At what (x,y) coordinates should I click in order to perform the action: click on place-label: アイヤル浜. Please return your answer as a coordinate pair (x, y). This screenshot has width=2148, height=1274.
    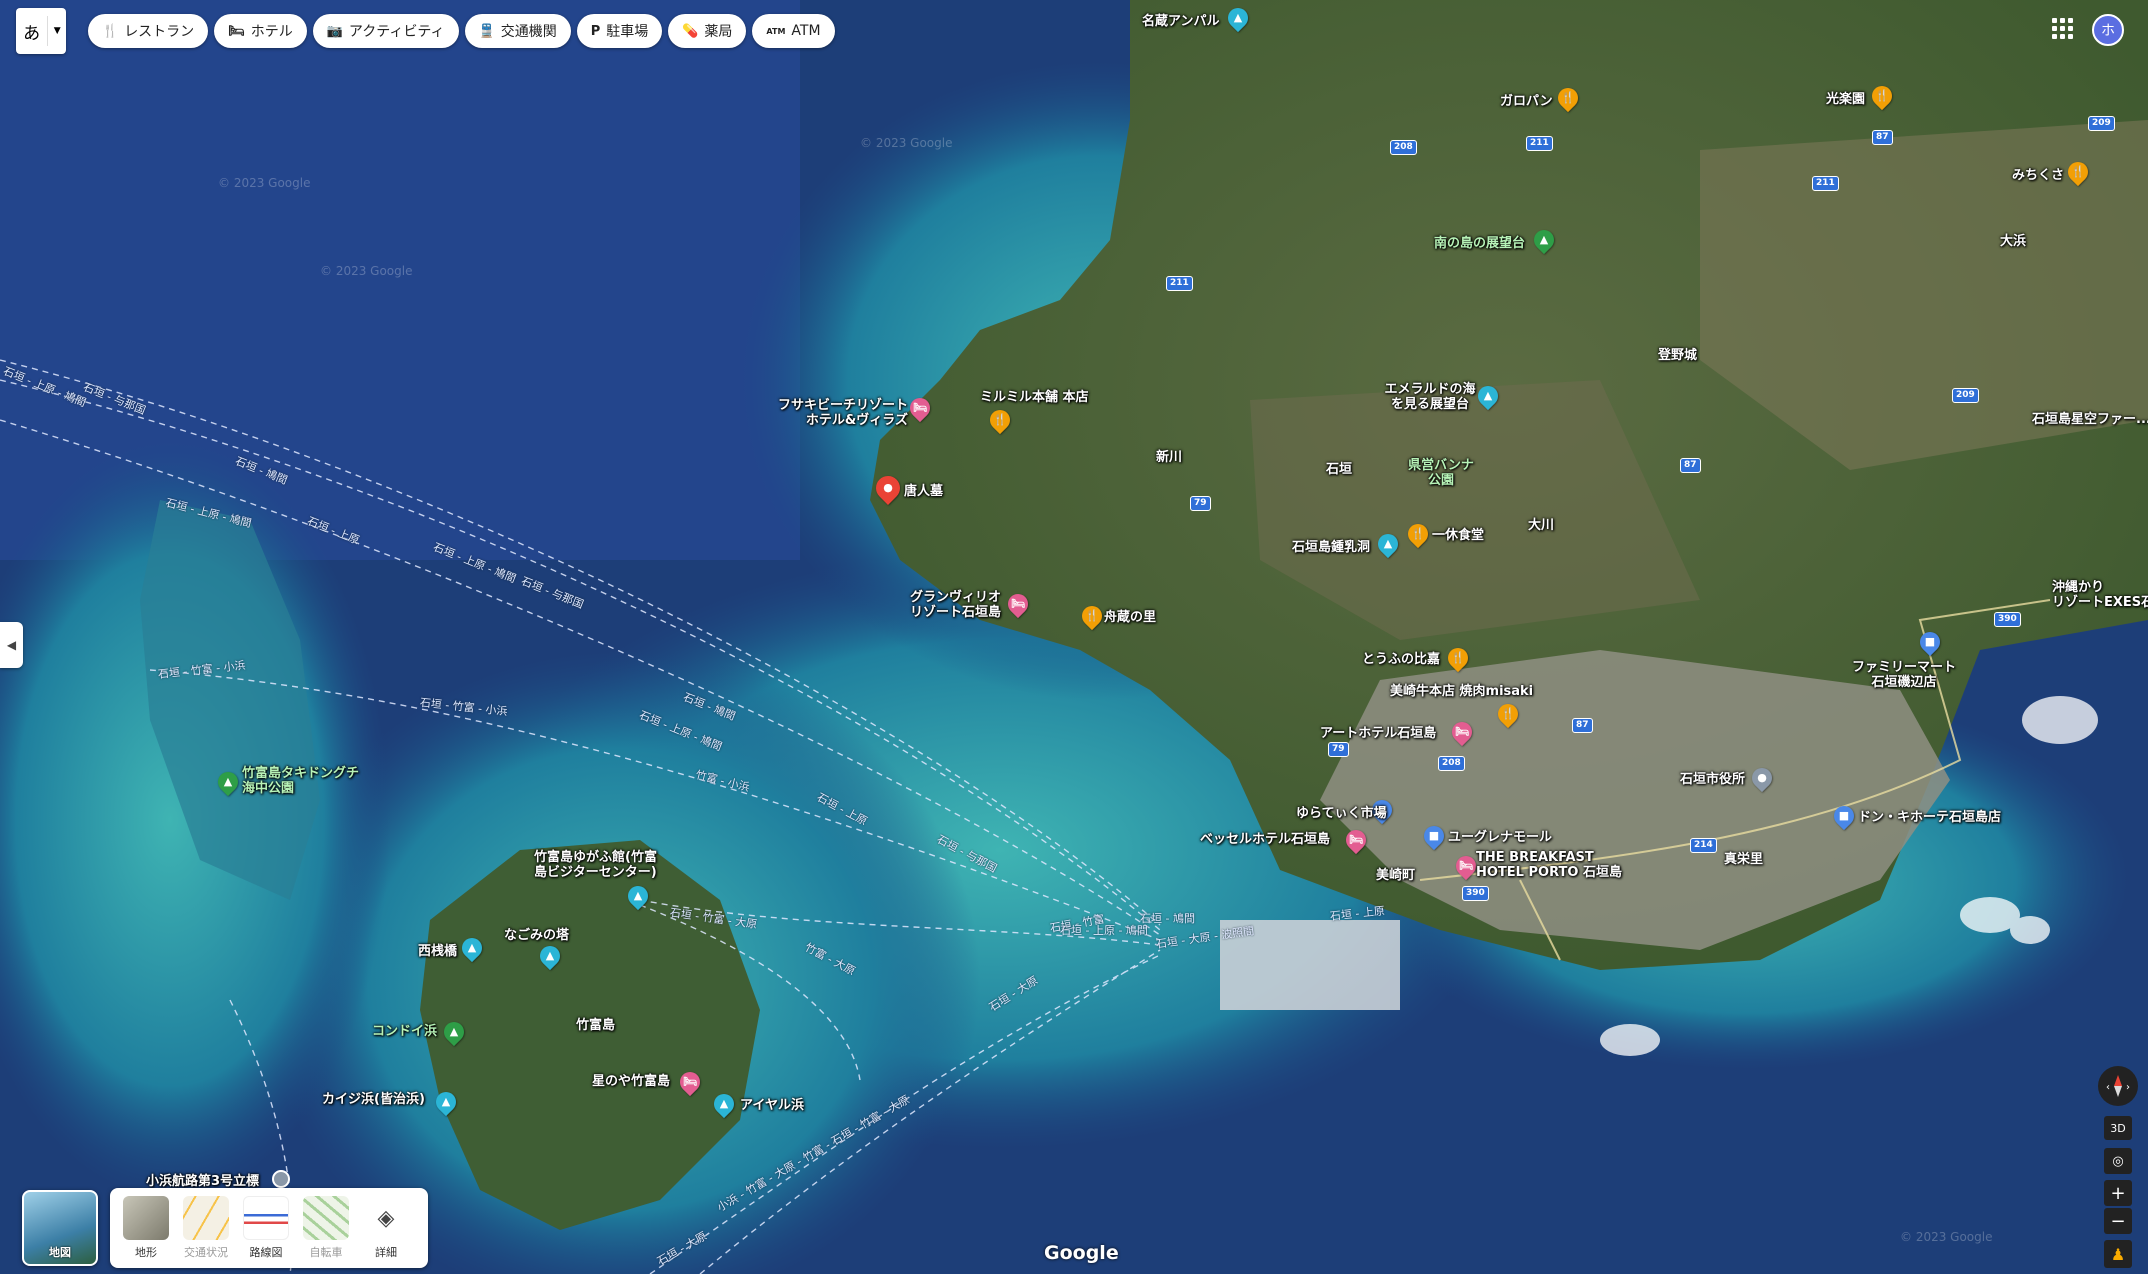
    Looking at the image, I should click on (772, 1105).